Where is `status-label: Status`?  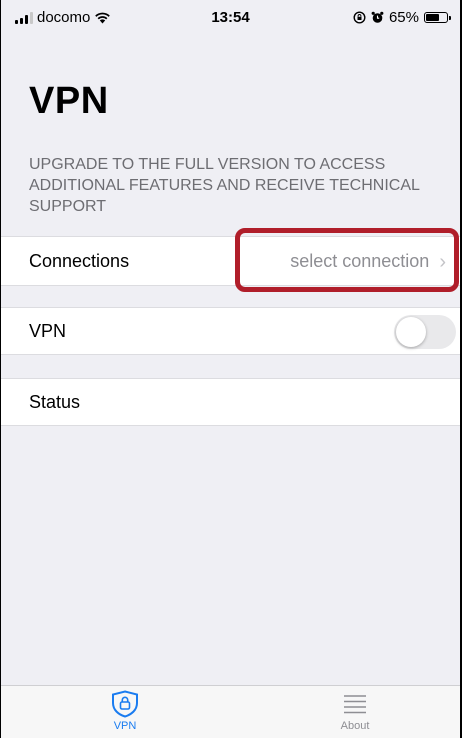 status-label: Status is located at coordinates (55, 402).